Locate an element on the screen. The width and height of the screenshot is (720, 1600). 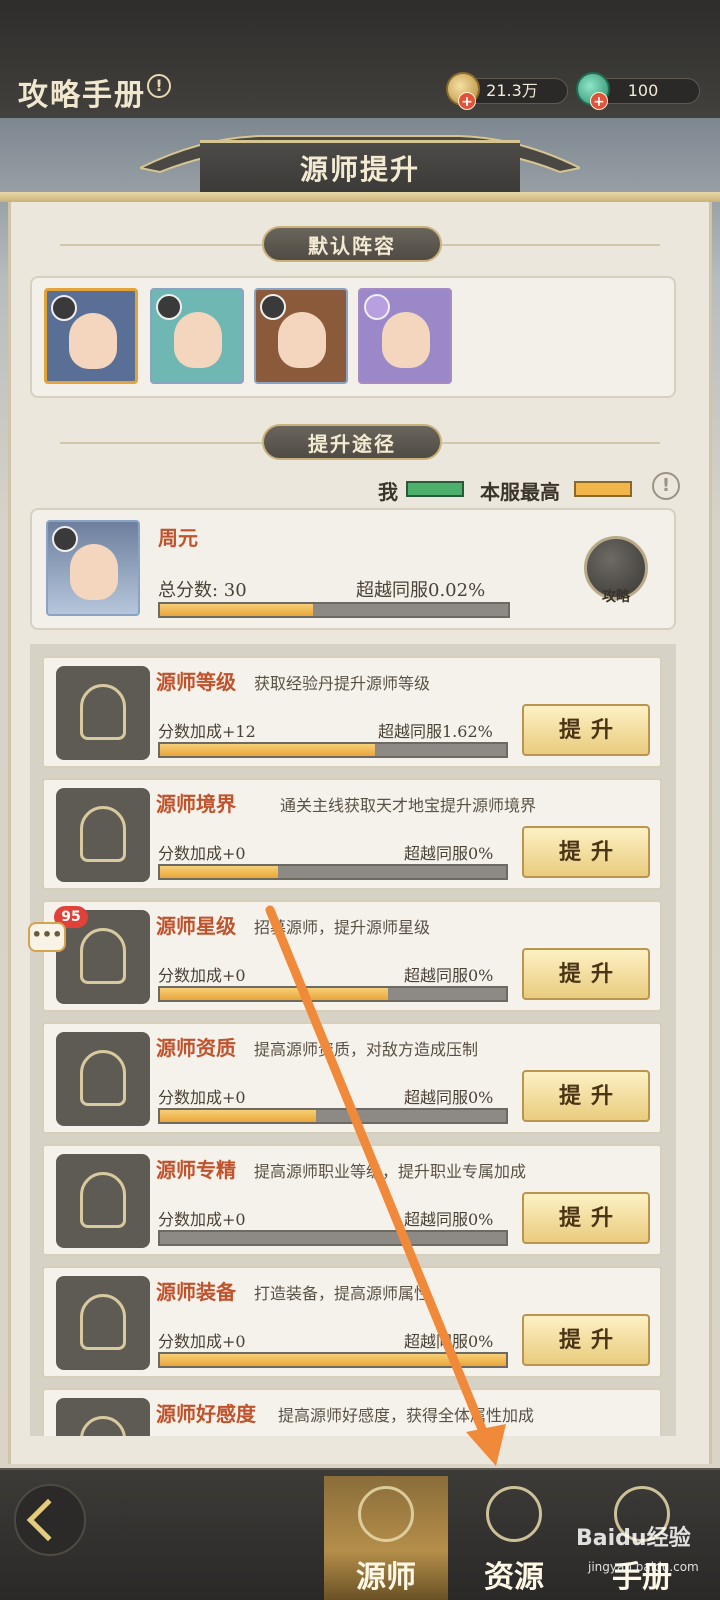
player-rank: 超越同服0.02% is located at coordinates (421, 590).